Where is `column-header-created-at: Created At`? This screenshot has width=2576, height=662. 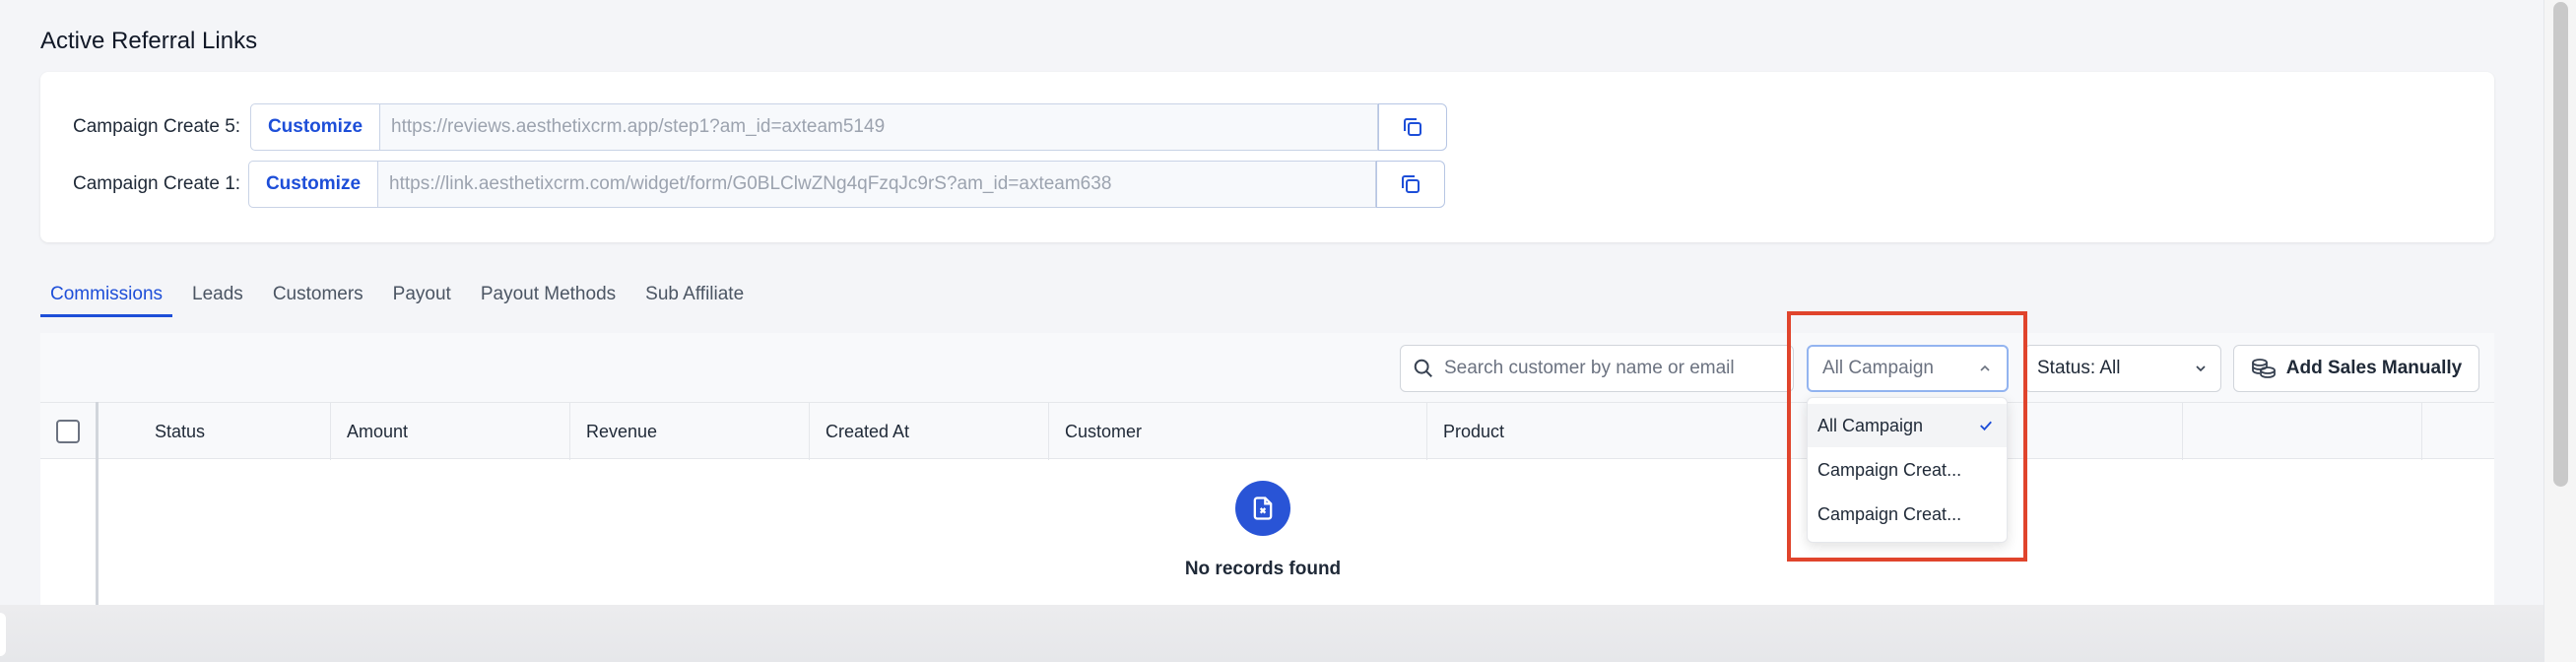 column-header-created-at: Created At is located at coordinates (929, 431).